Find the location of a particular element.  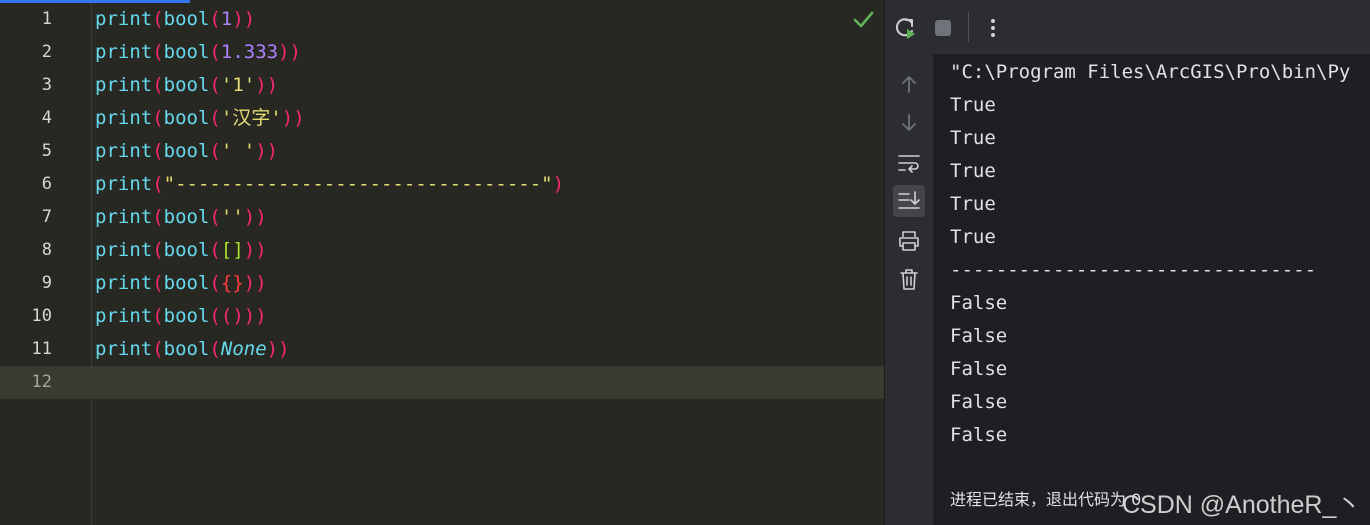

scroll-to-end-button is located at coordinates (909, 201).